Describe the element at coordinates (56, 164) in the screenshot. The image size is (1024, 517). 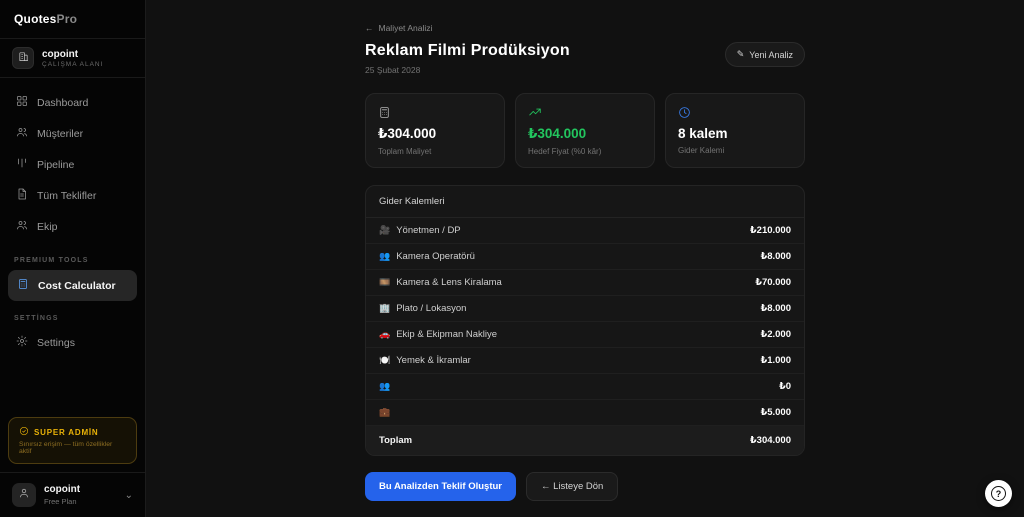
I see `sidebar-item-label: Pipeline` at that location.